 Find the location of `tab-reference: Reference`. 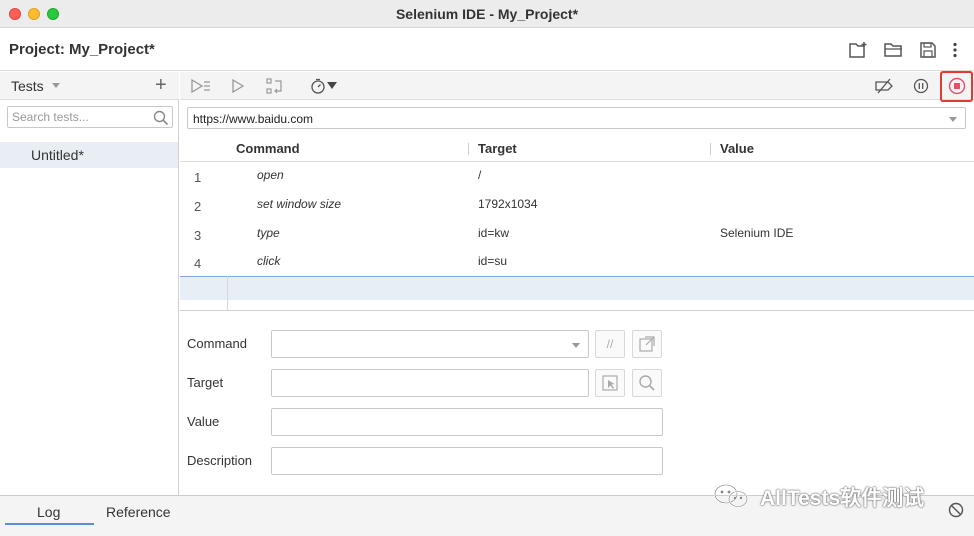

tab-reference: Reference is located at coordinates (138, 512).